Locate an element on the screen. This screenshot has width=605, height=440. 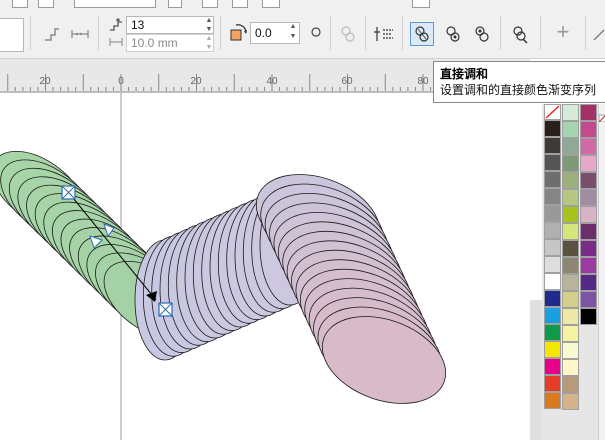
color-palette is located at coordinates (573, 272).